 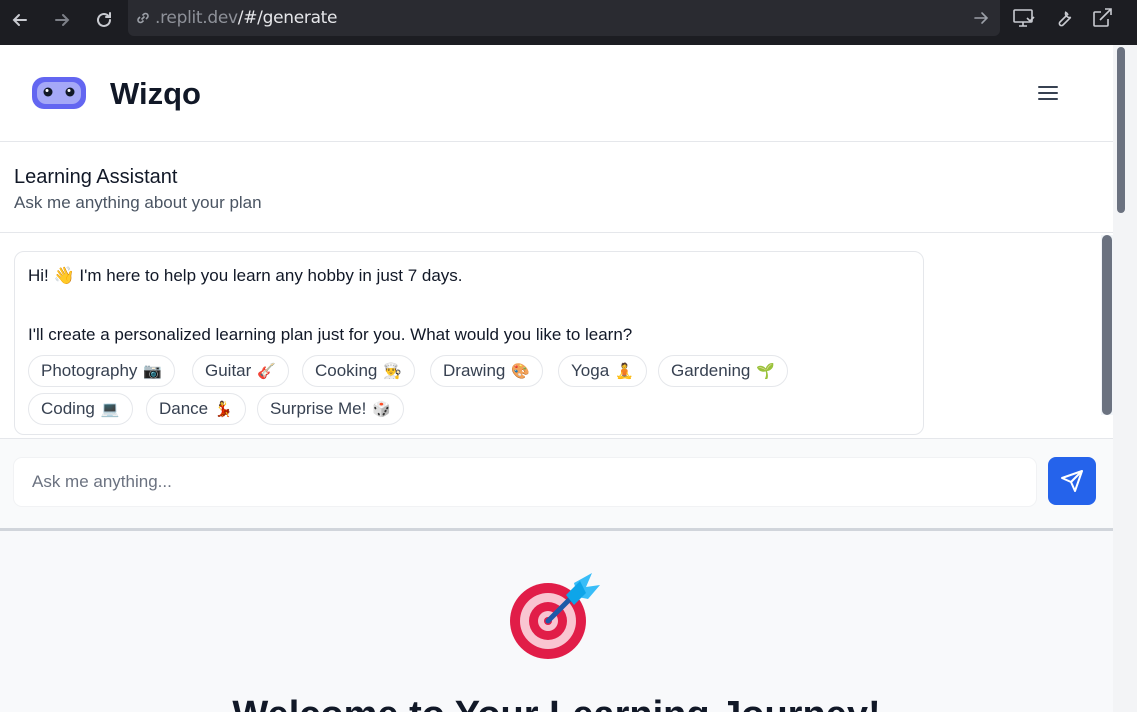 I want to click on dice-icon: 🎲, so click(x=382, y=409).